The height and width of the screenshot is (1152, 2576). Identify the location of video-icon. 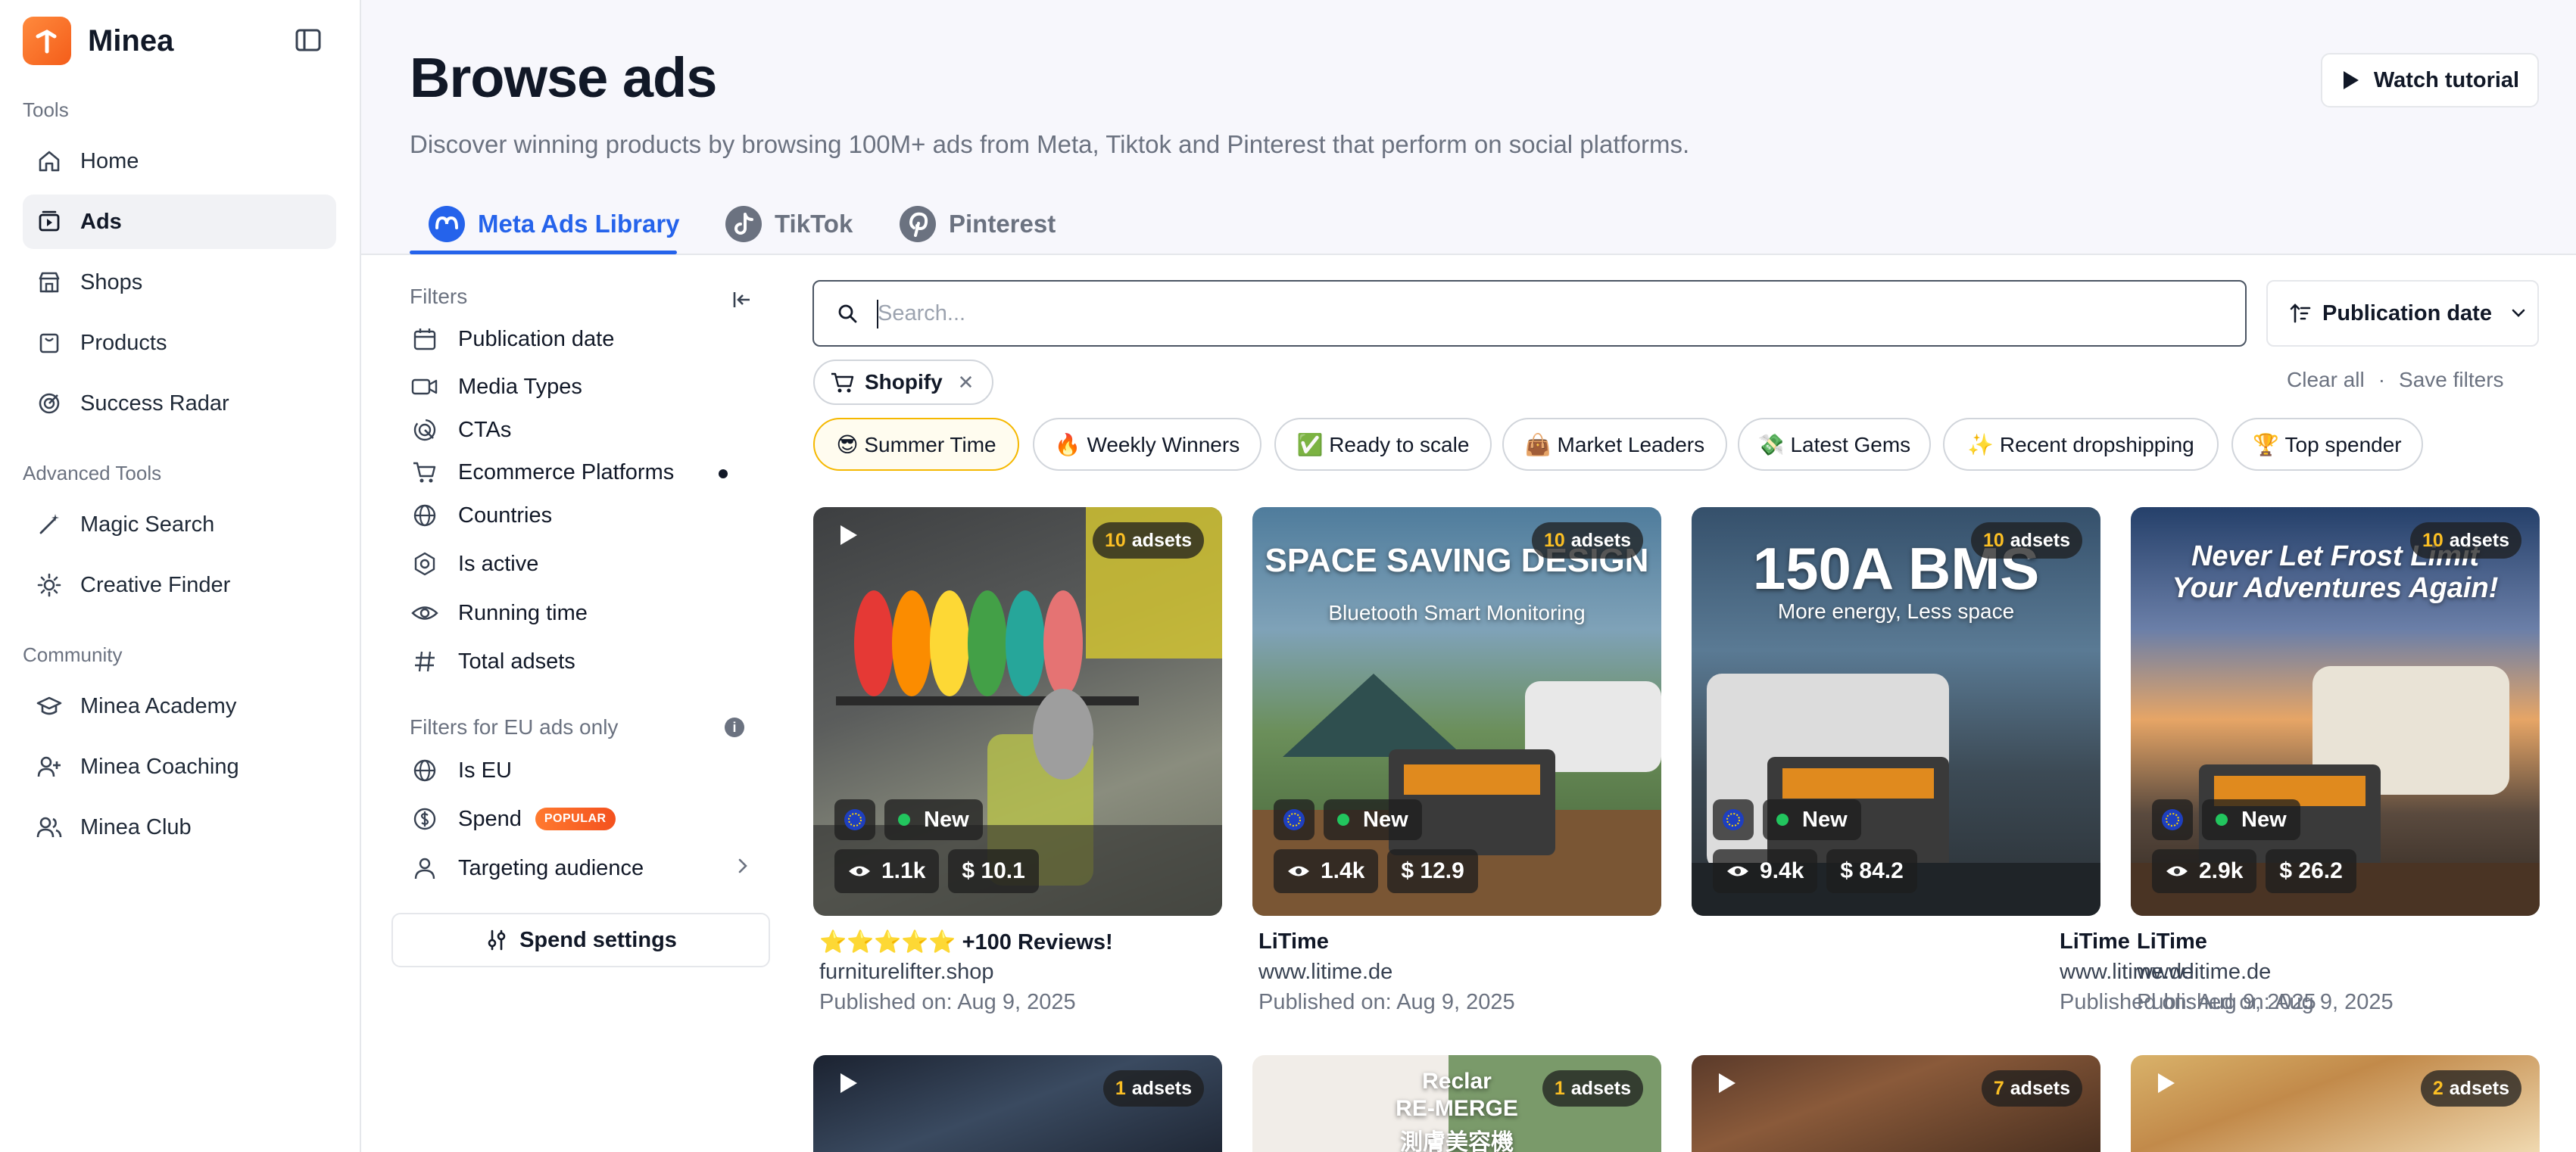
(425, 387).